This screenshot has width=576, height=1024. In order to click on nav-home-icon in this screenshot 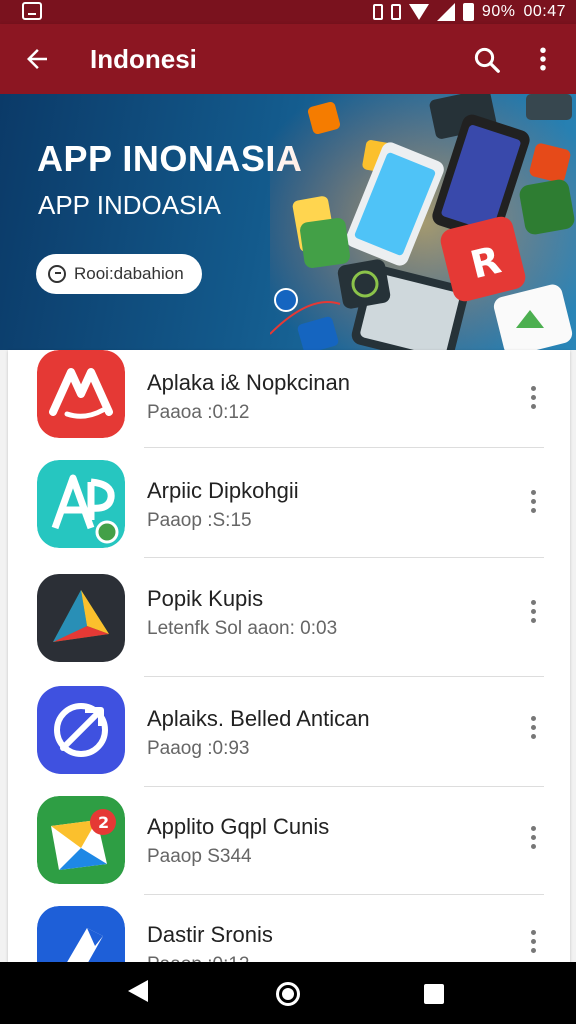, I will do `click(288, 994)`.